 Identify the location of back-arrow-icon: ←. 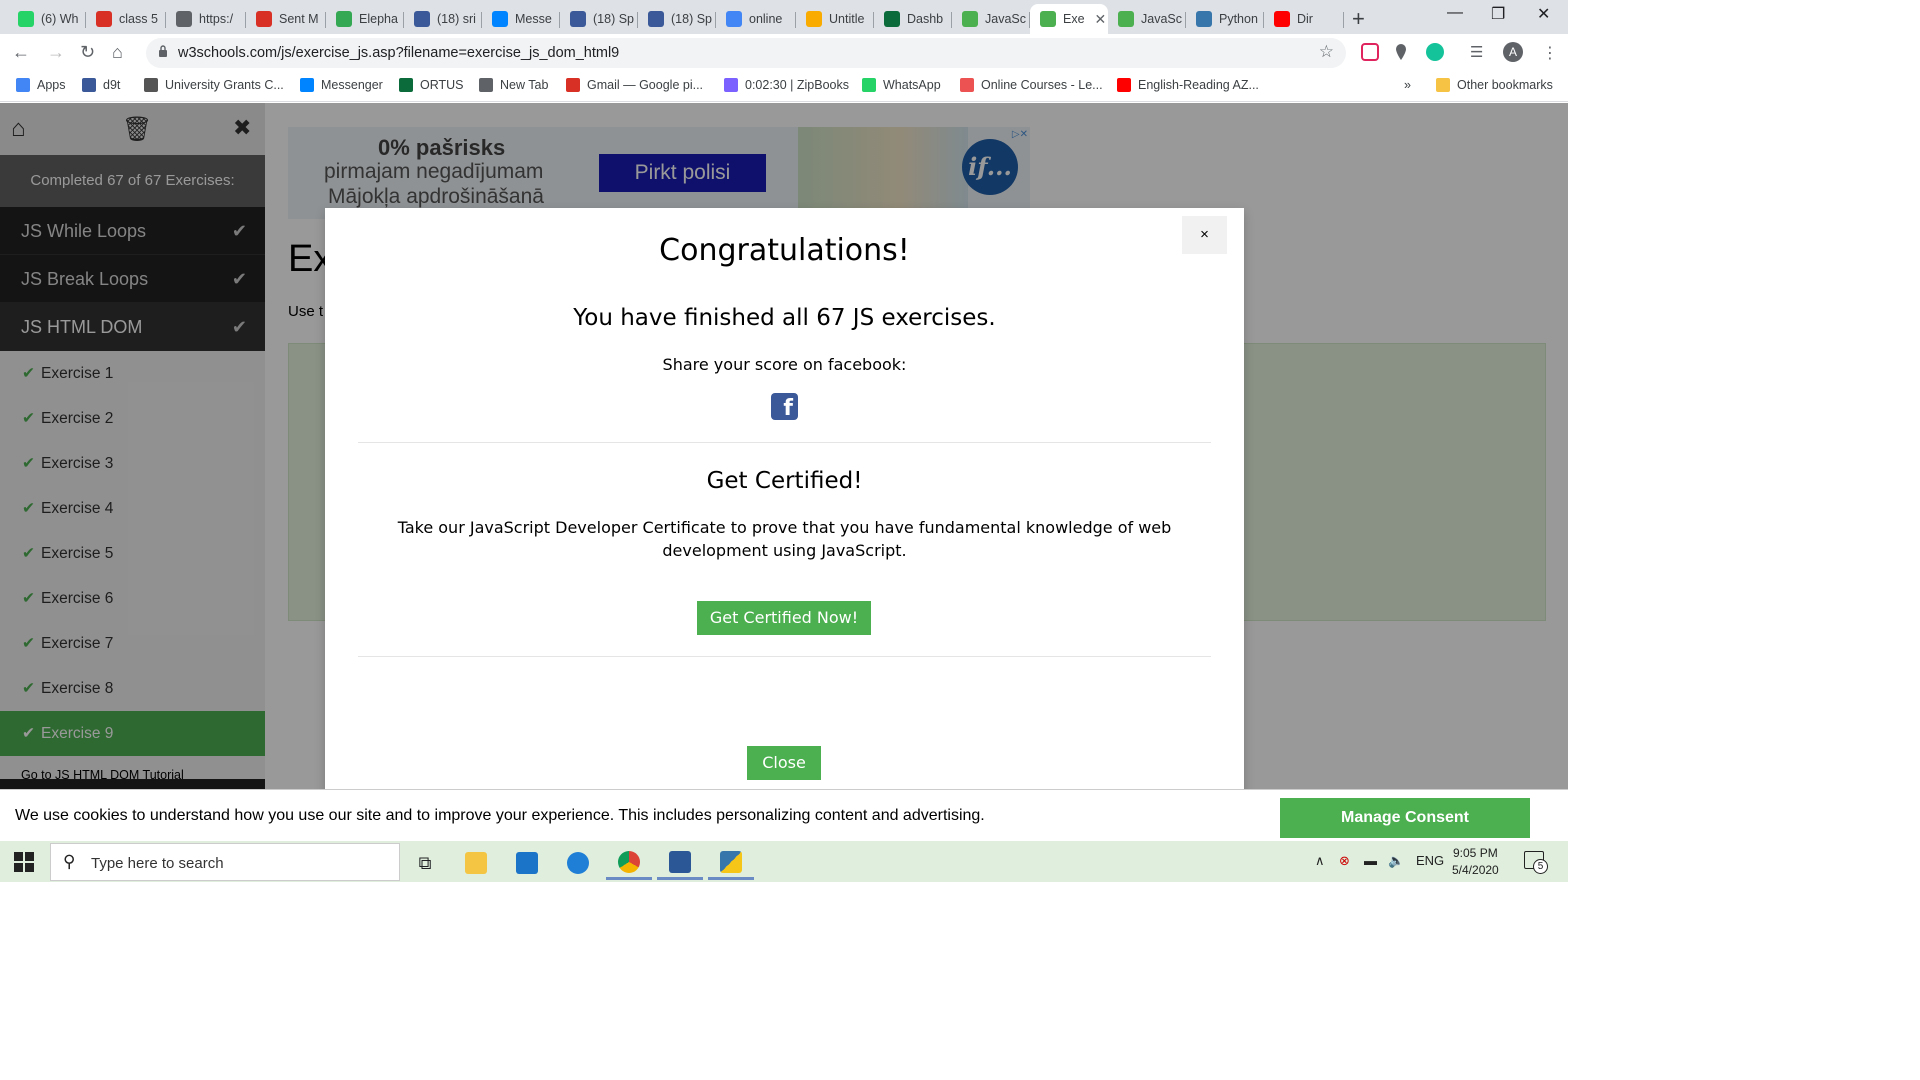
(21, 52).